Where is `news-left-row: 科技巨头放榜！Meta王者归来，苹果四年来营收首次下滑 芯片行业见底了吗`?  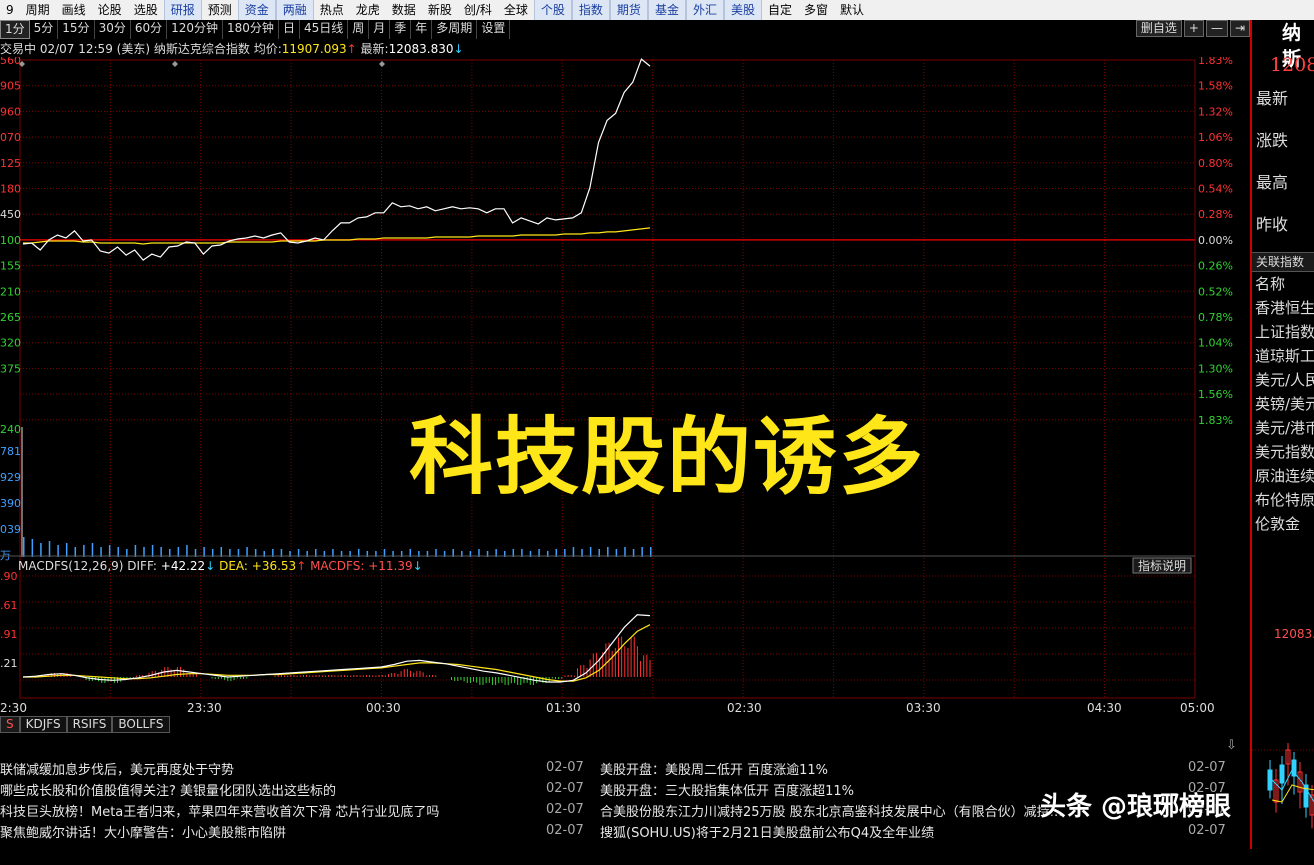 news-left-row: 科技巨头放榜！Meta王者归来，苹果四年来营收首次下滑 芯片行业见底了吗 is located at coordinates (290, 812).